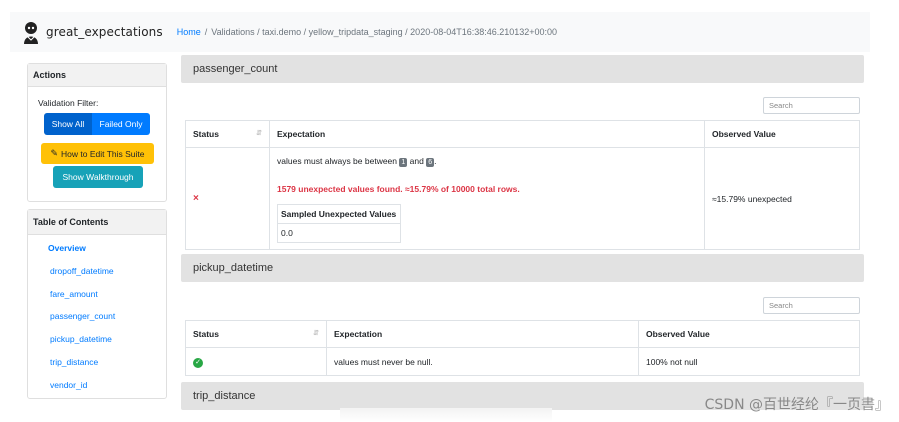 This screenshot has width=899, height=422. What do you see at coordinates (97, 75) in the screenshot?
I see `actions-card-title: Actions` at bounding box center [97, 75].